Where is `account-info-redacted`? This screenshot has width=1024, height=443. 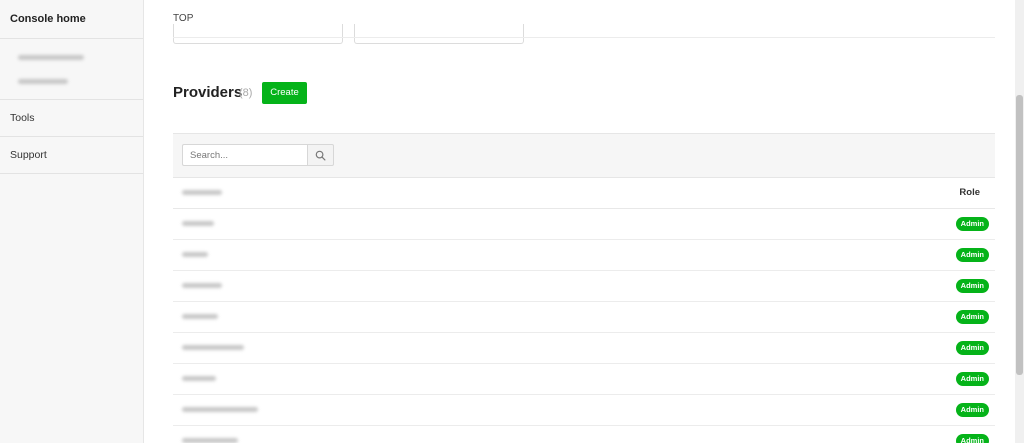
account-info-redacted is located at coordinates (71, 69).